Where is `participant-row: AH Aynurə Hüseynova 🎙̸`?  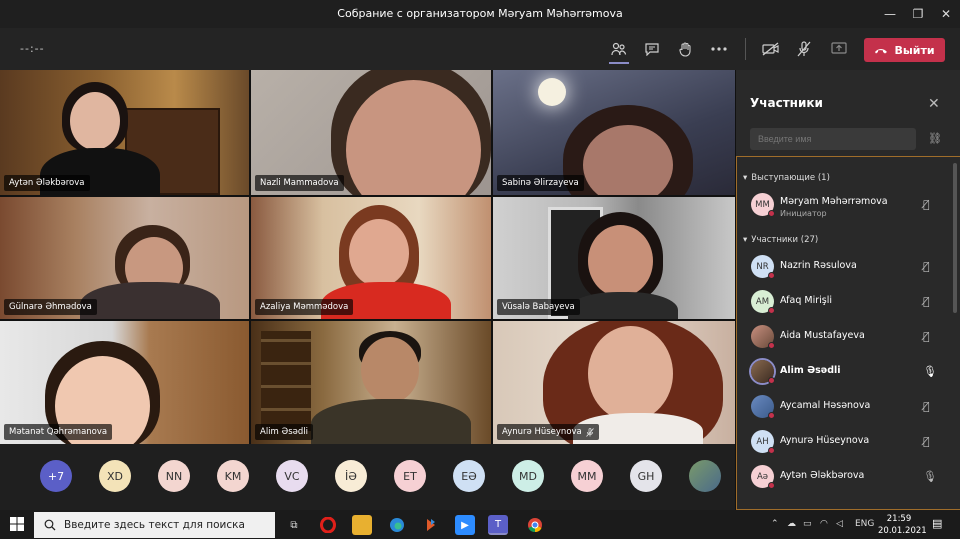
participant-row: AH Aynurə Hüseynova 🎙̸ is located at coordinates (844, 441).